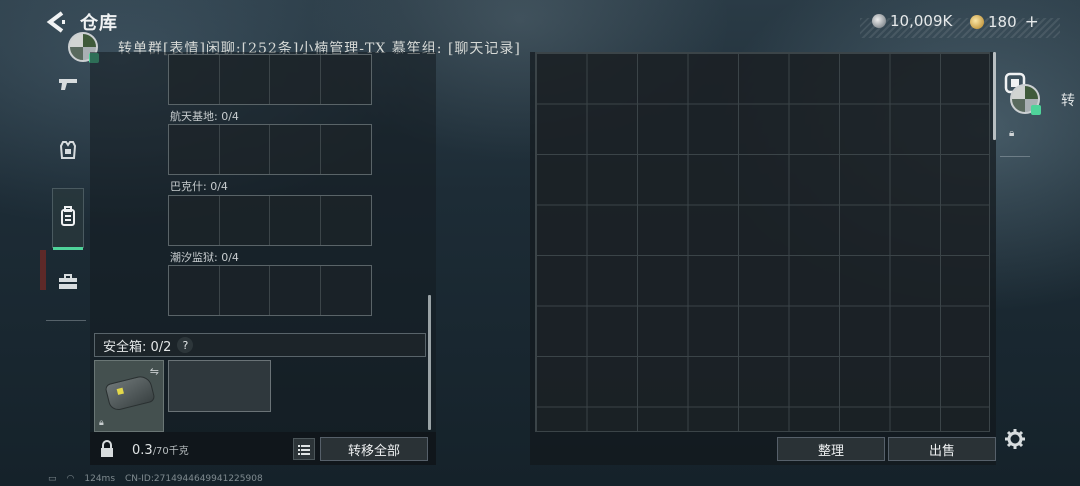 The image size is (1080, 486). I want to click on sell-button: 出售, so click(942, 449).